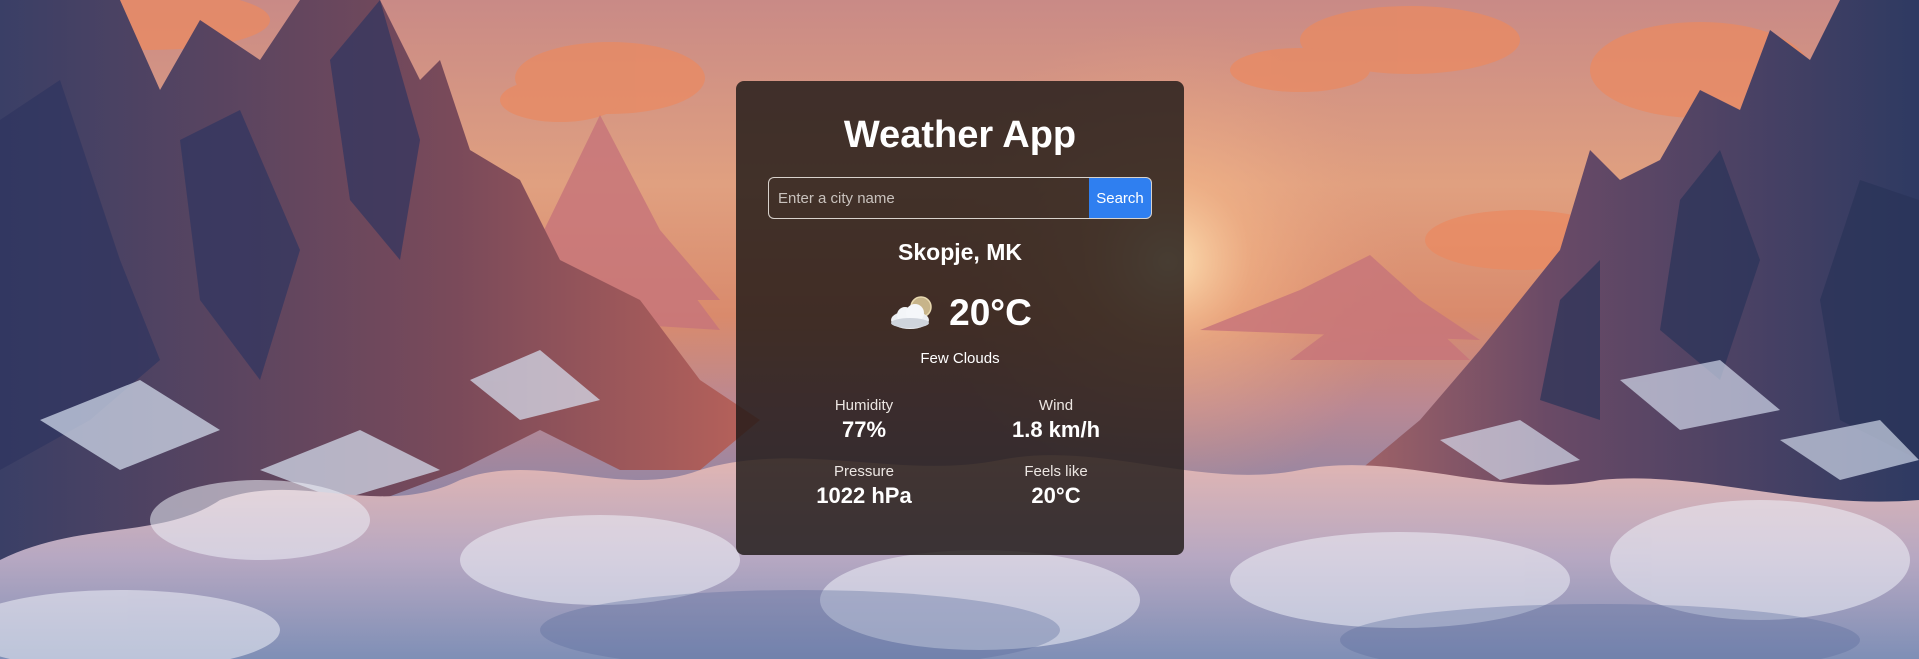 This screenshot has width=1919, height=659. I want to click on temperature-row: 20°C, so click(960, 313).